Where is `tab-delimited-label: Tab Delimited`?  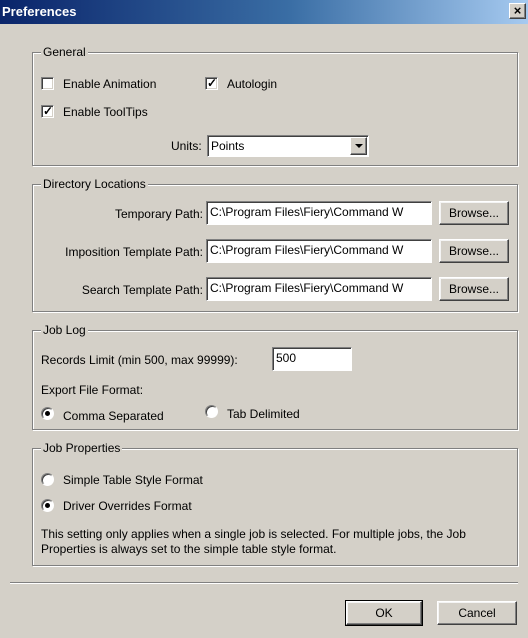
tab-delimited-label: Tab Delimited is located at coordinates (263, 414).